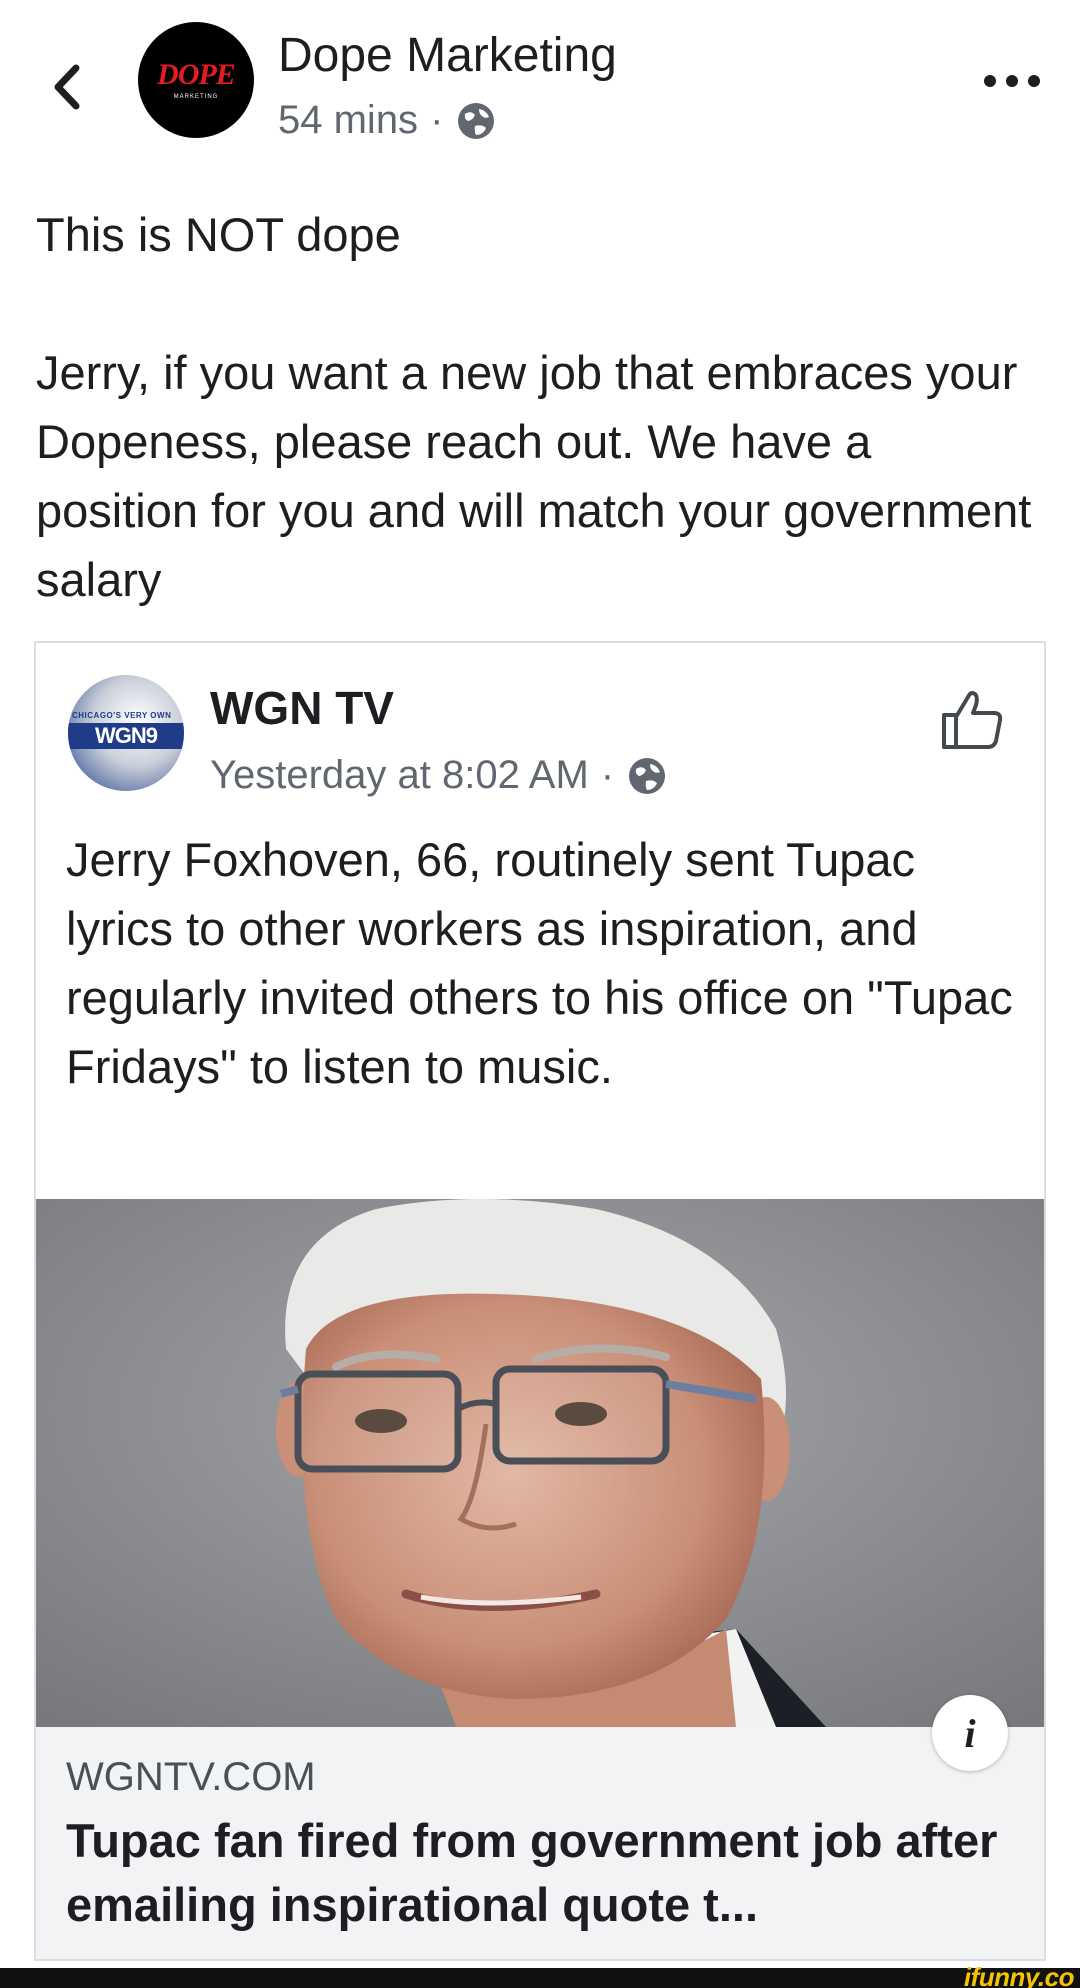 The height and width of the screenshot is (1988, 1080). What do you see at coordinates (399, 775) in the screenshot?
I see `source-timestamp: Yesterday at 8:02 AM` at bounding box center [399, 775].